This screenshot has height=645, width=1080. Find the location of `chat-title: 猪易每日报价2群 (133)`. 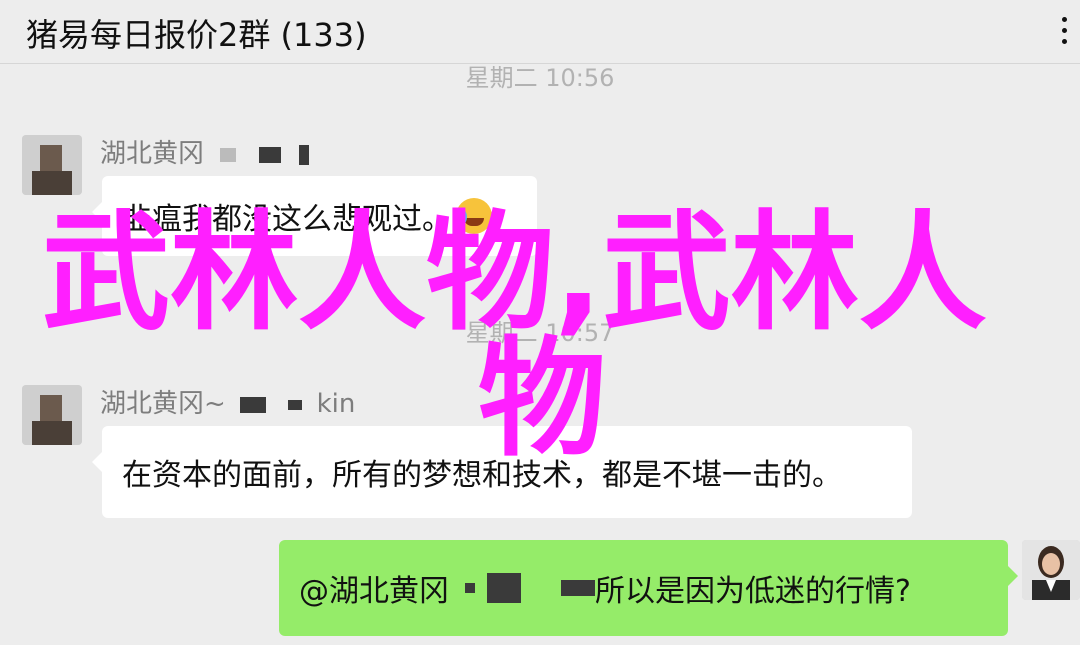

chat-title: 猪易每日报价2群 (133) is located at coordinates (196, 35).